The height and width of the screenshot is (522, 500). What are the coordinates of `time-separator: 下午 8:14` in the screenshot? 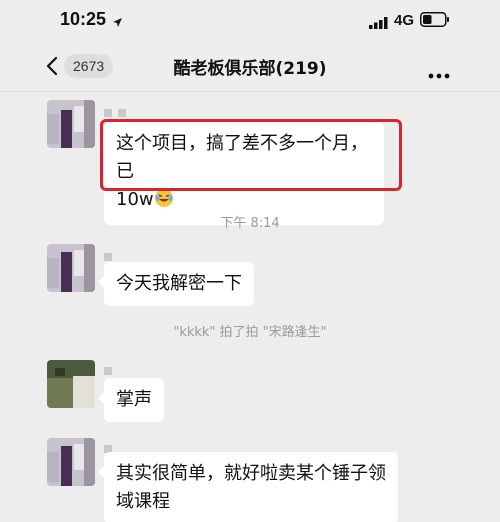 It's located at (250, 223).